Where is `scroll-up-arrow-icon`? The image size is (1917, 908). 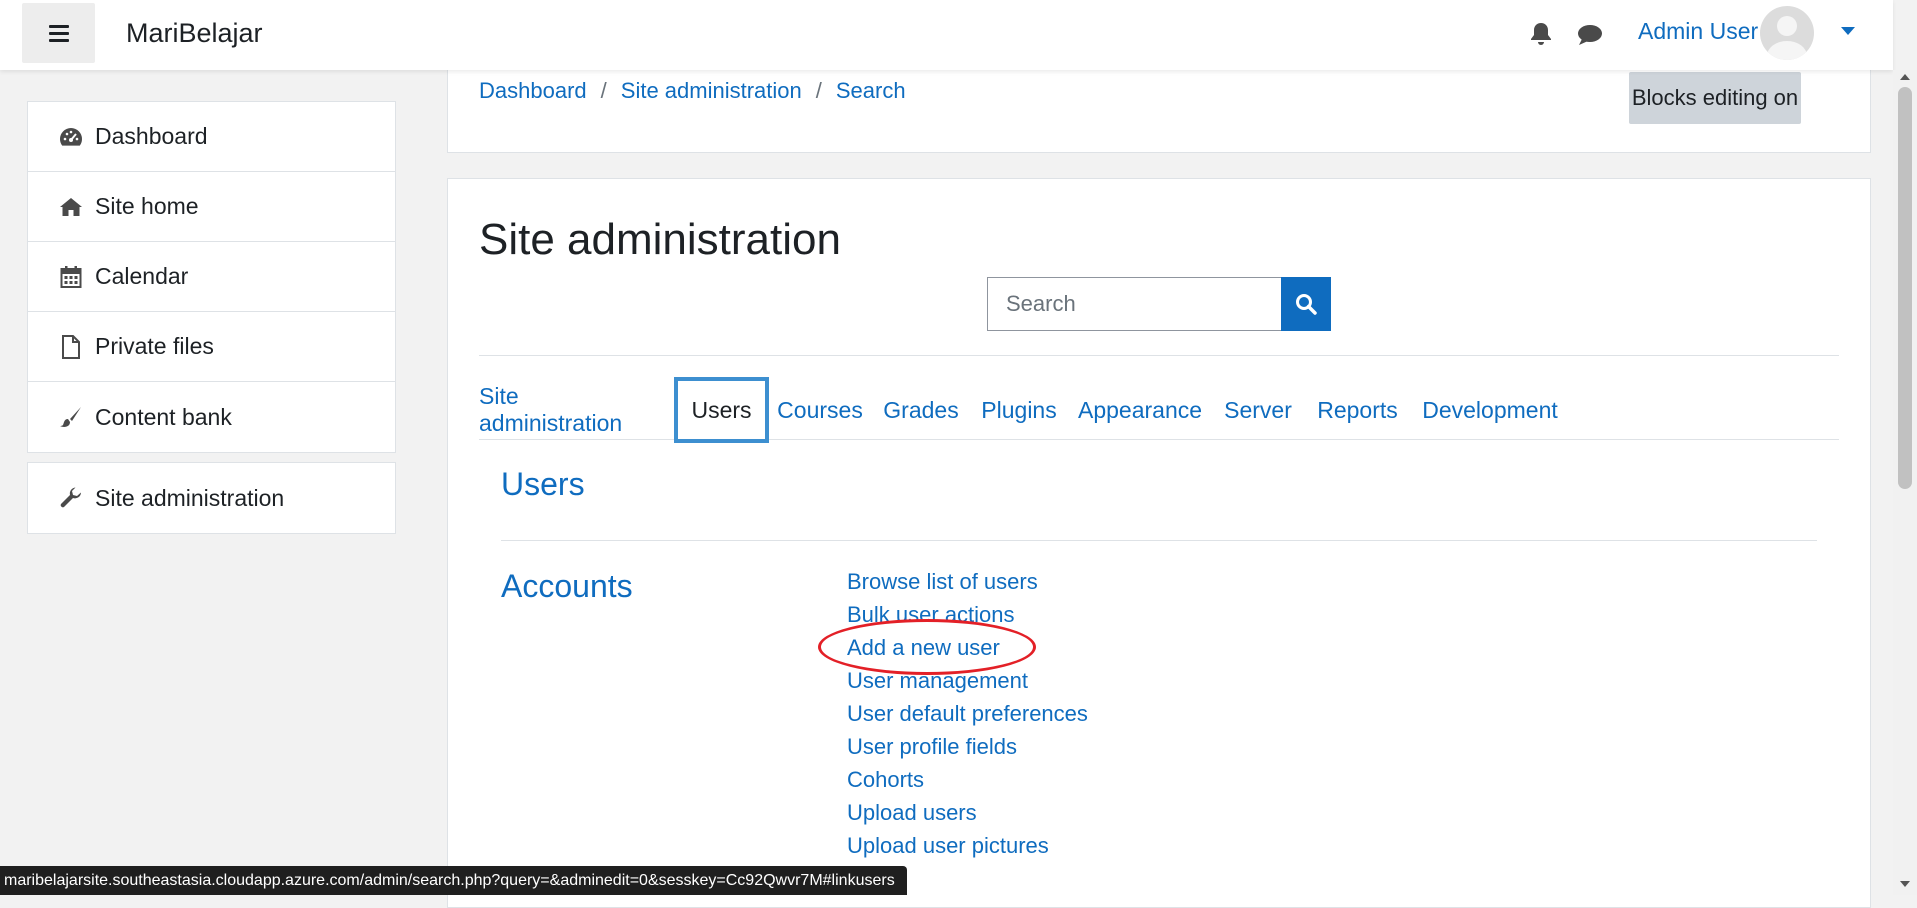
scroll-up-arrow-icon is located at coordinates (1905, 77).